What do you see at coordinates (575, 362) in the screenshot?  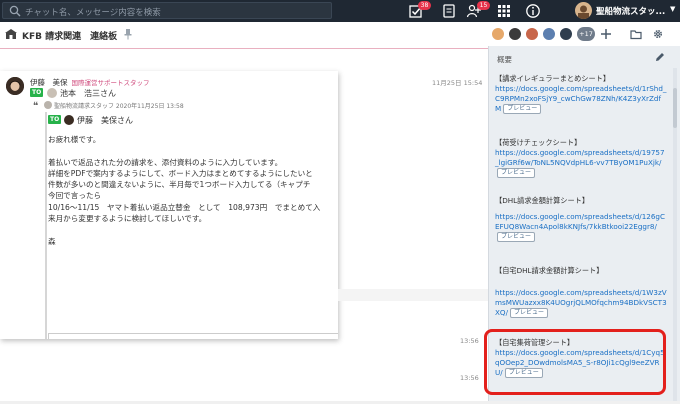 I see `highlight-box` at bounding box center [575, 362].